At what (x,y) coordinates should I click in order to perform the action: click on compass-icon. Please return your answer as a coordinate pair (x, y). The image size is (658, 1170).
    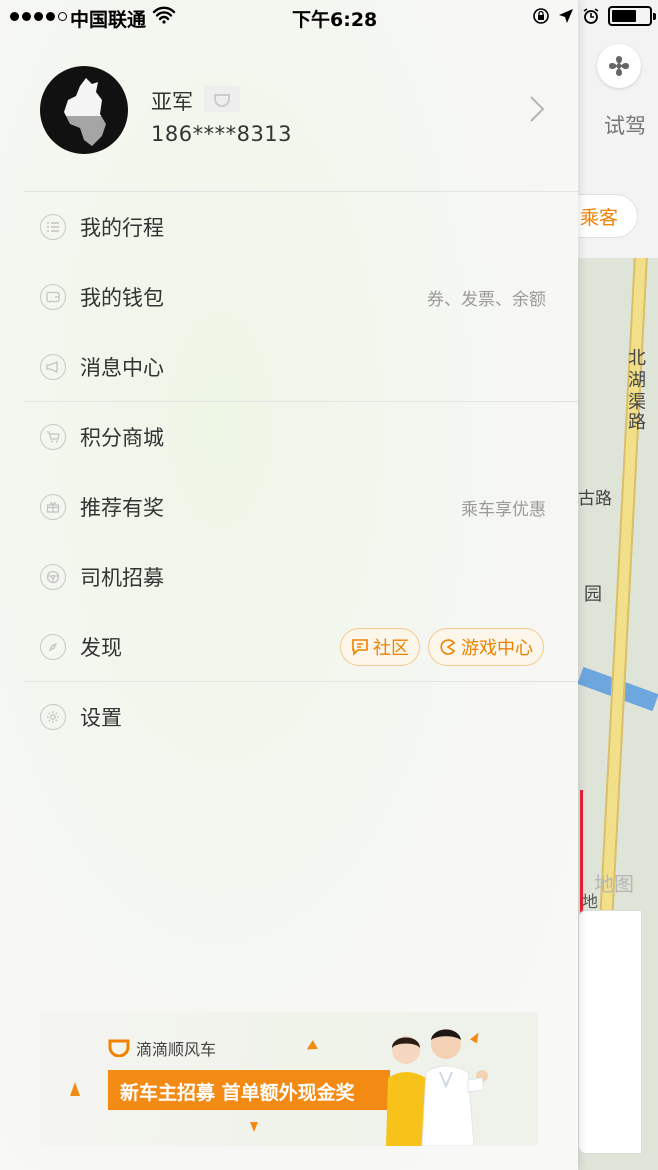
    Looking at the image, I should click on (53, 647).